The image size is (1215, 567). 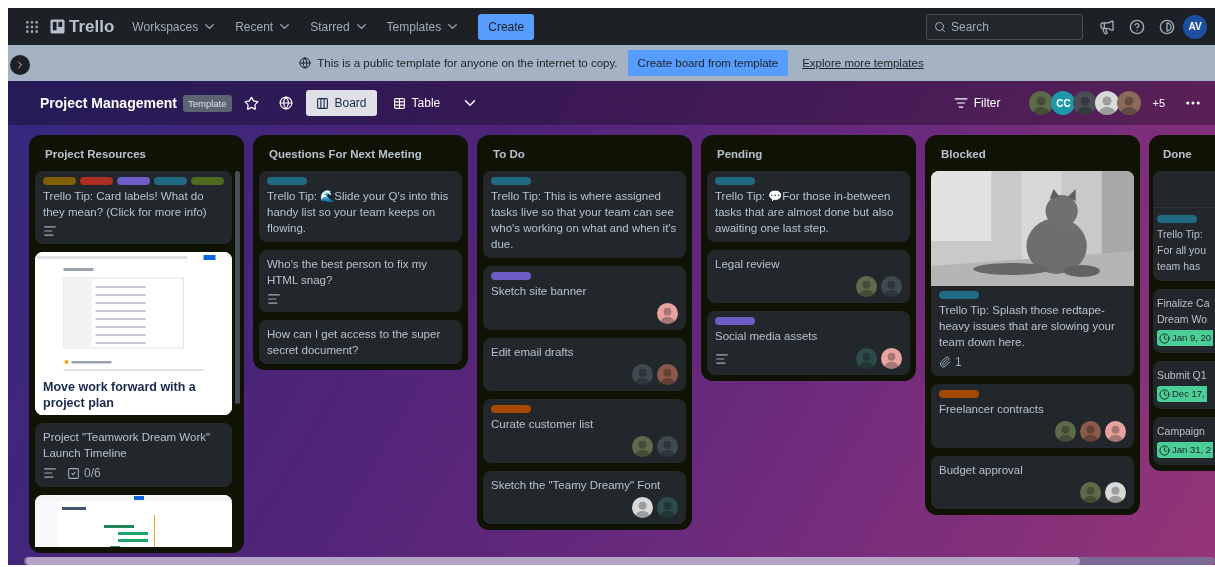 I want to click on card-title: Submit Q1, so click(x=1182, y=375).